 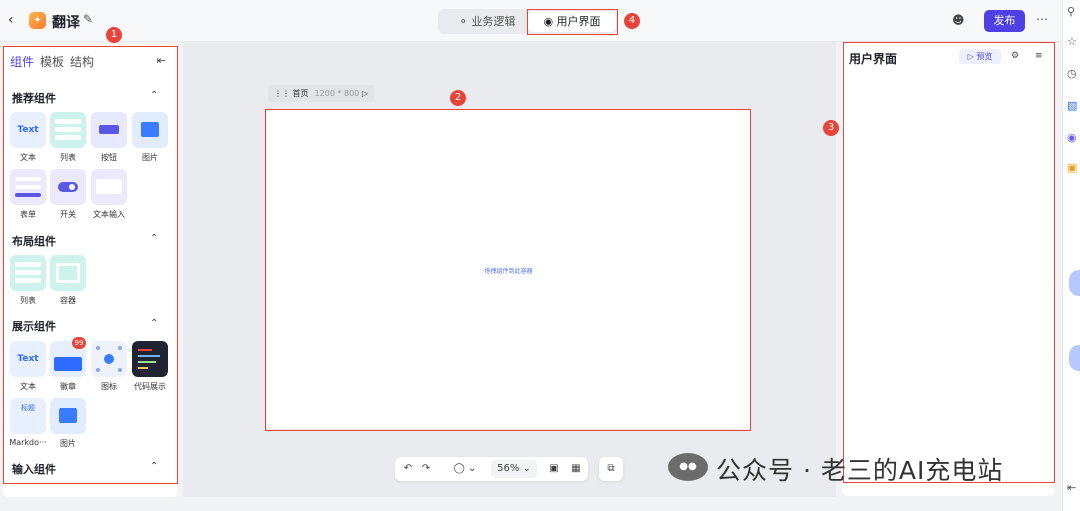 What do you see at coordinates (426, 469) in the screenshot?
I see `redo-icon: ↷` at bounding box center [426, 469].